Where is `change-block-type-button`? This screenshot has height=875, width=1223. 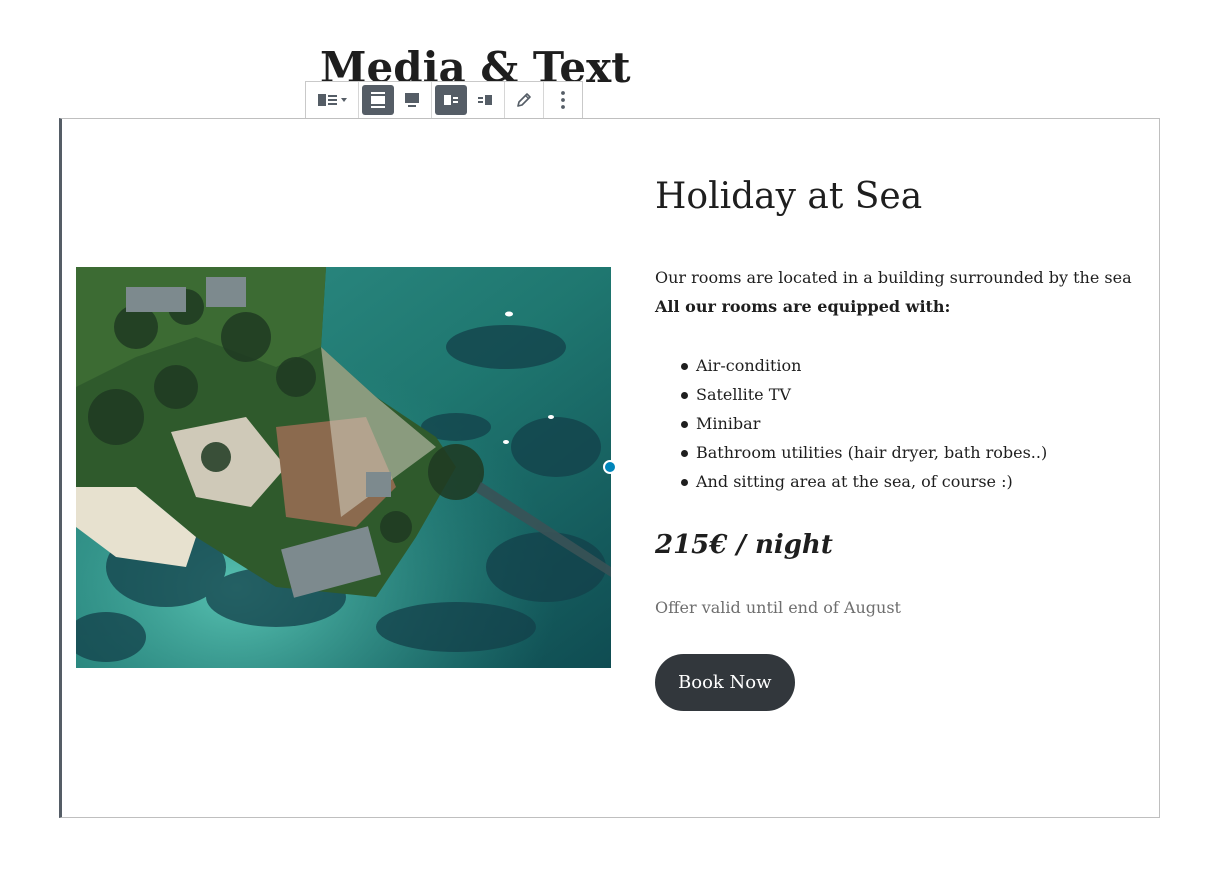
change-block-type-button is located at coordinates (332, 100).